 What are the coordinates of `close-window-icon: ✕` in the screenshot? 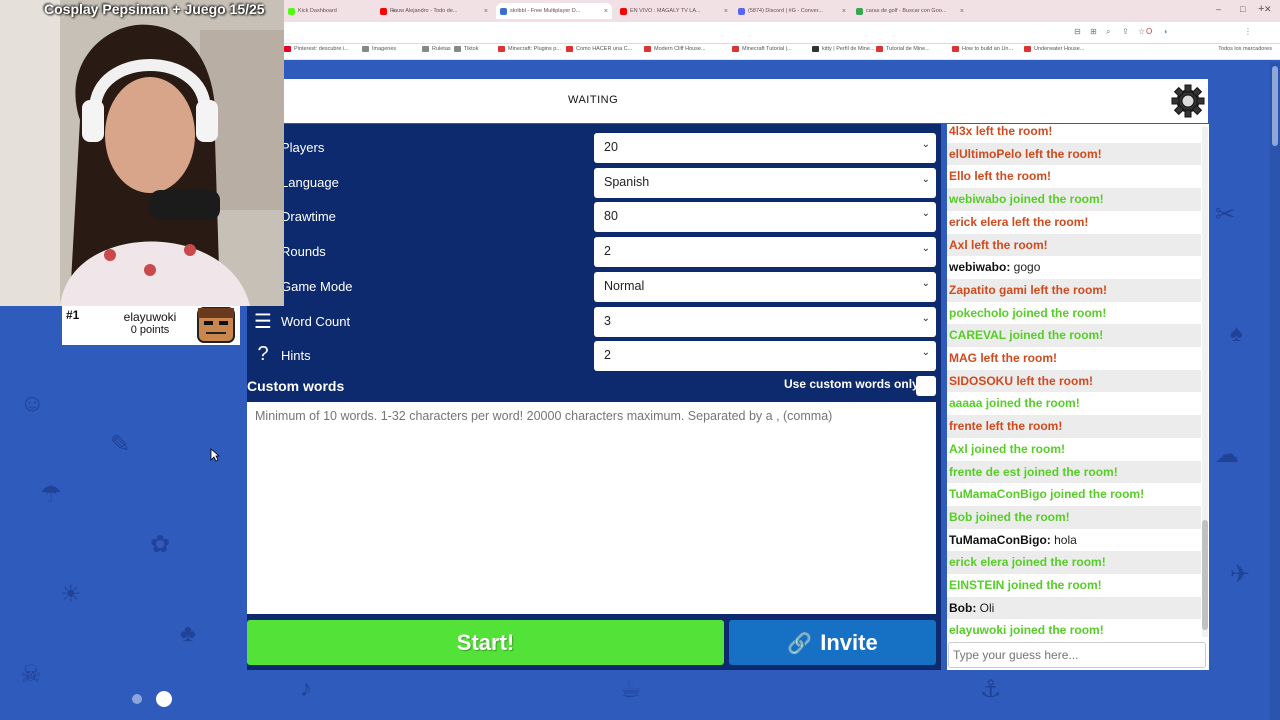 It's located at (1268, 9).